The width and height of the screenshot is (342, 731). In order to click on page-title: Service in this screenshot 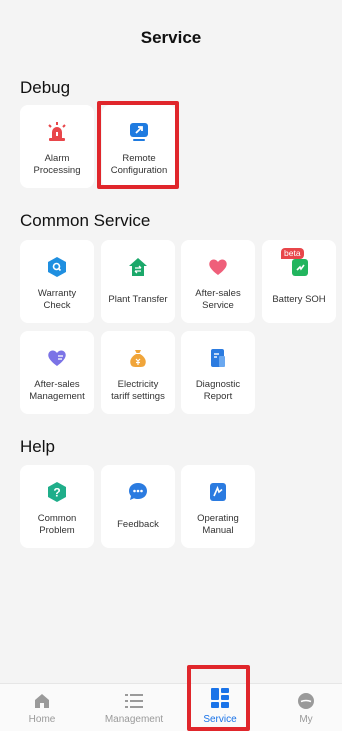, I will do `click(171, 37)`.